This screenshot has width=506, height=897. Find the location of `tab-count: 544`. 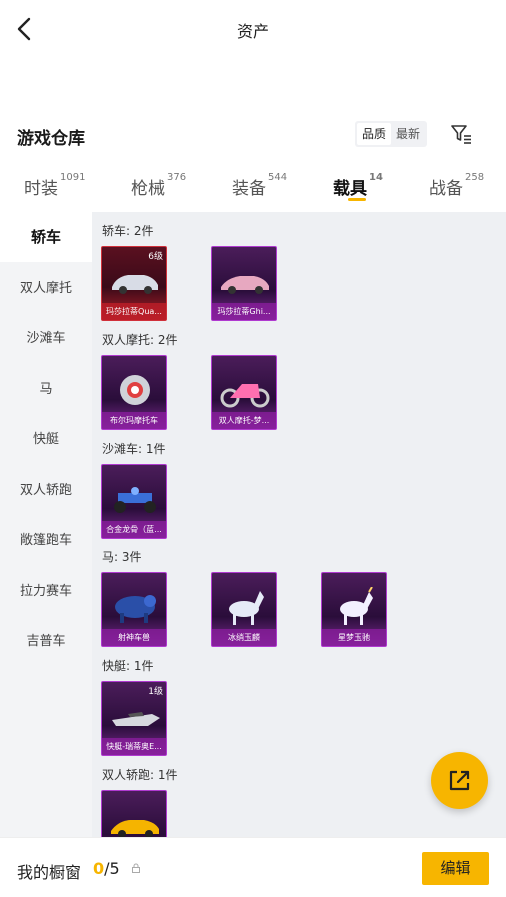

tab-count: 544 is located at coordinates (278, 177).